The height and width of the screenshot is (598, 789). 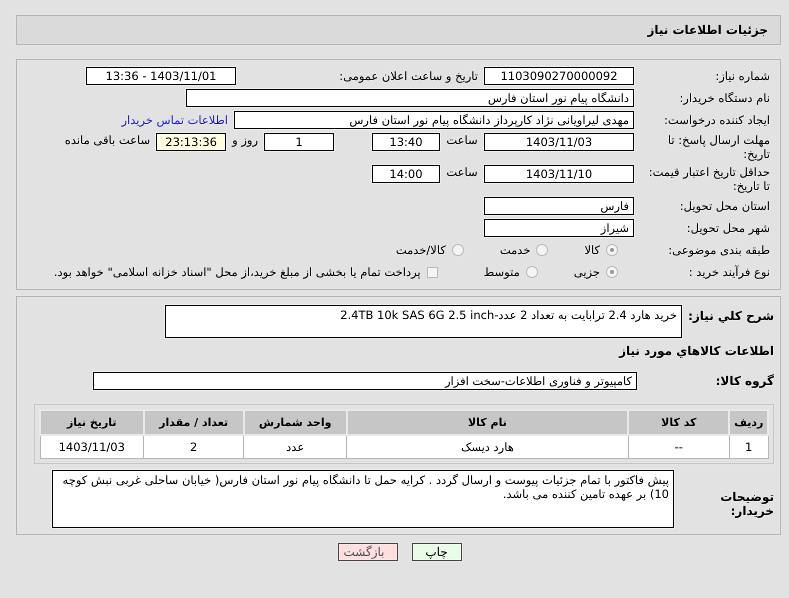 What do you see at coordinates (421, 250) in the screenshot?
I see `radio-label: کالا/خدمت` at bounding box center [421, 250].